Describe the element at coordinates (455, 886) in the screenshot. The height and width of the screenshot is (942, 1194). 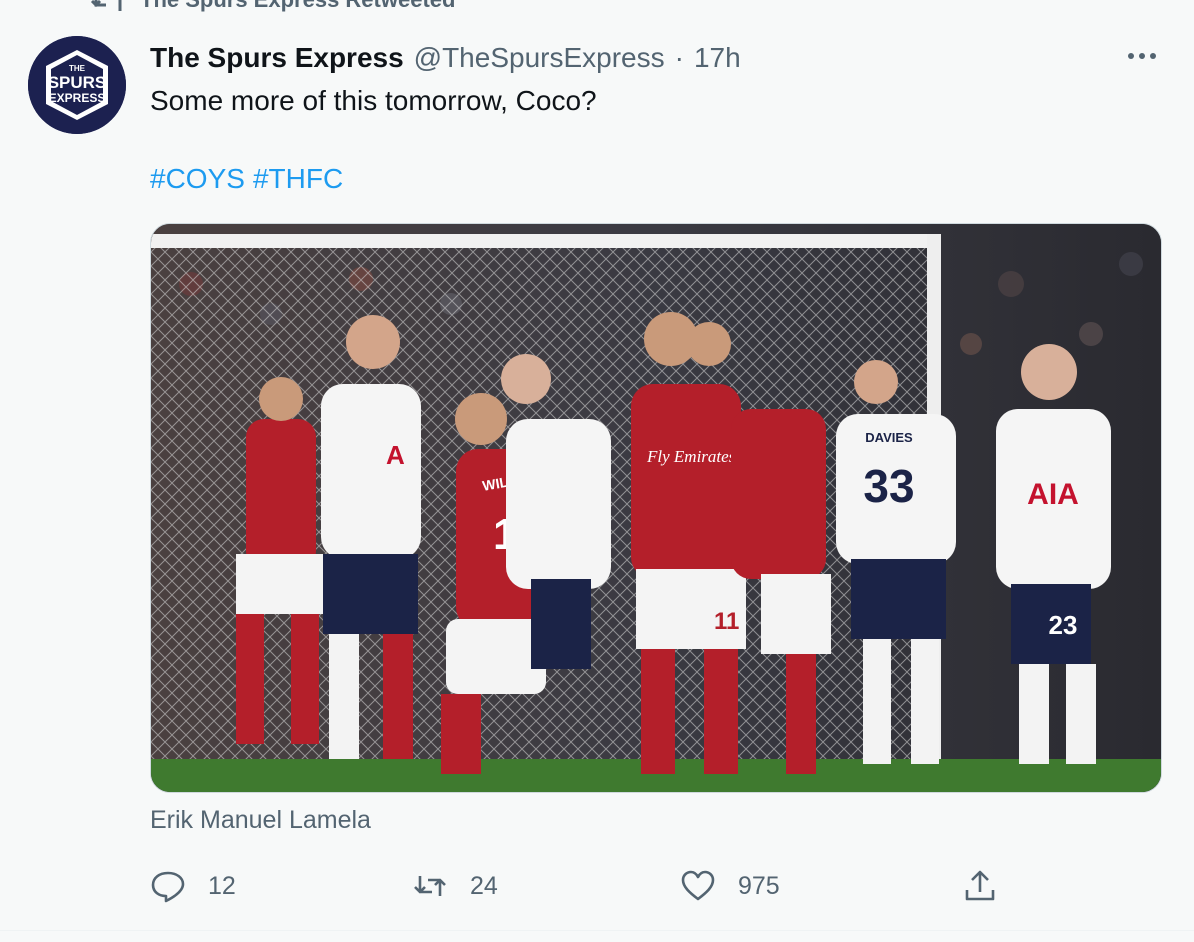
I see `retweet-button: 24` at that location.